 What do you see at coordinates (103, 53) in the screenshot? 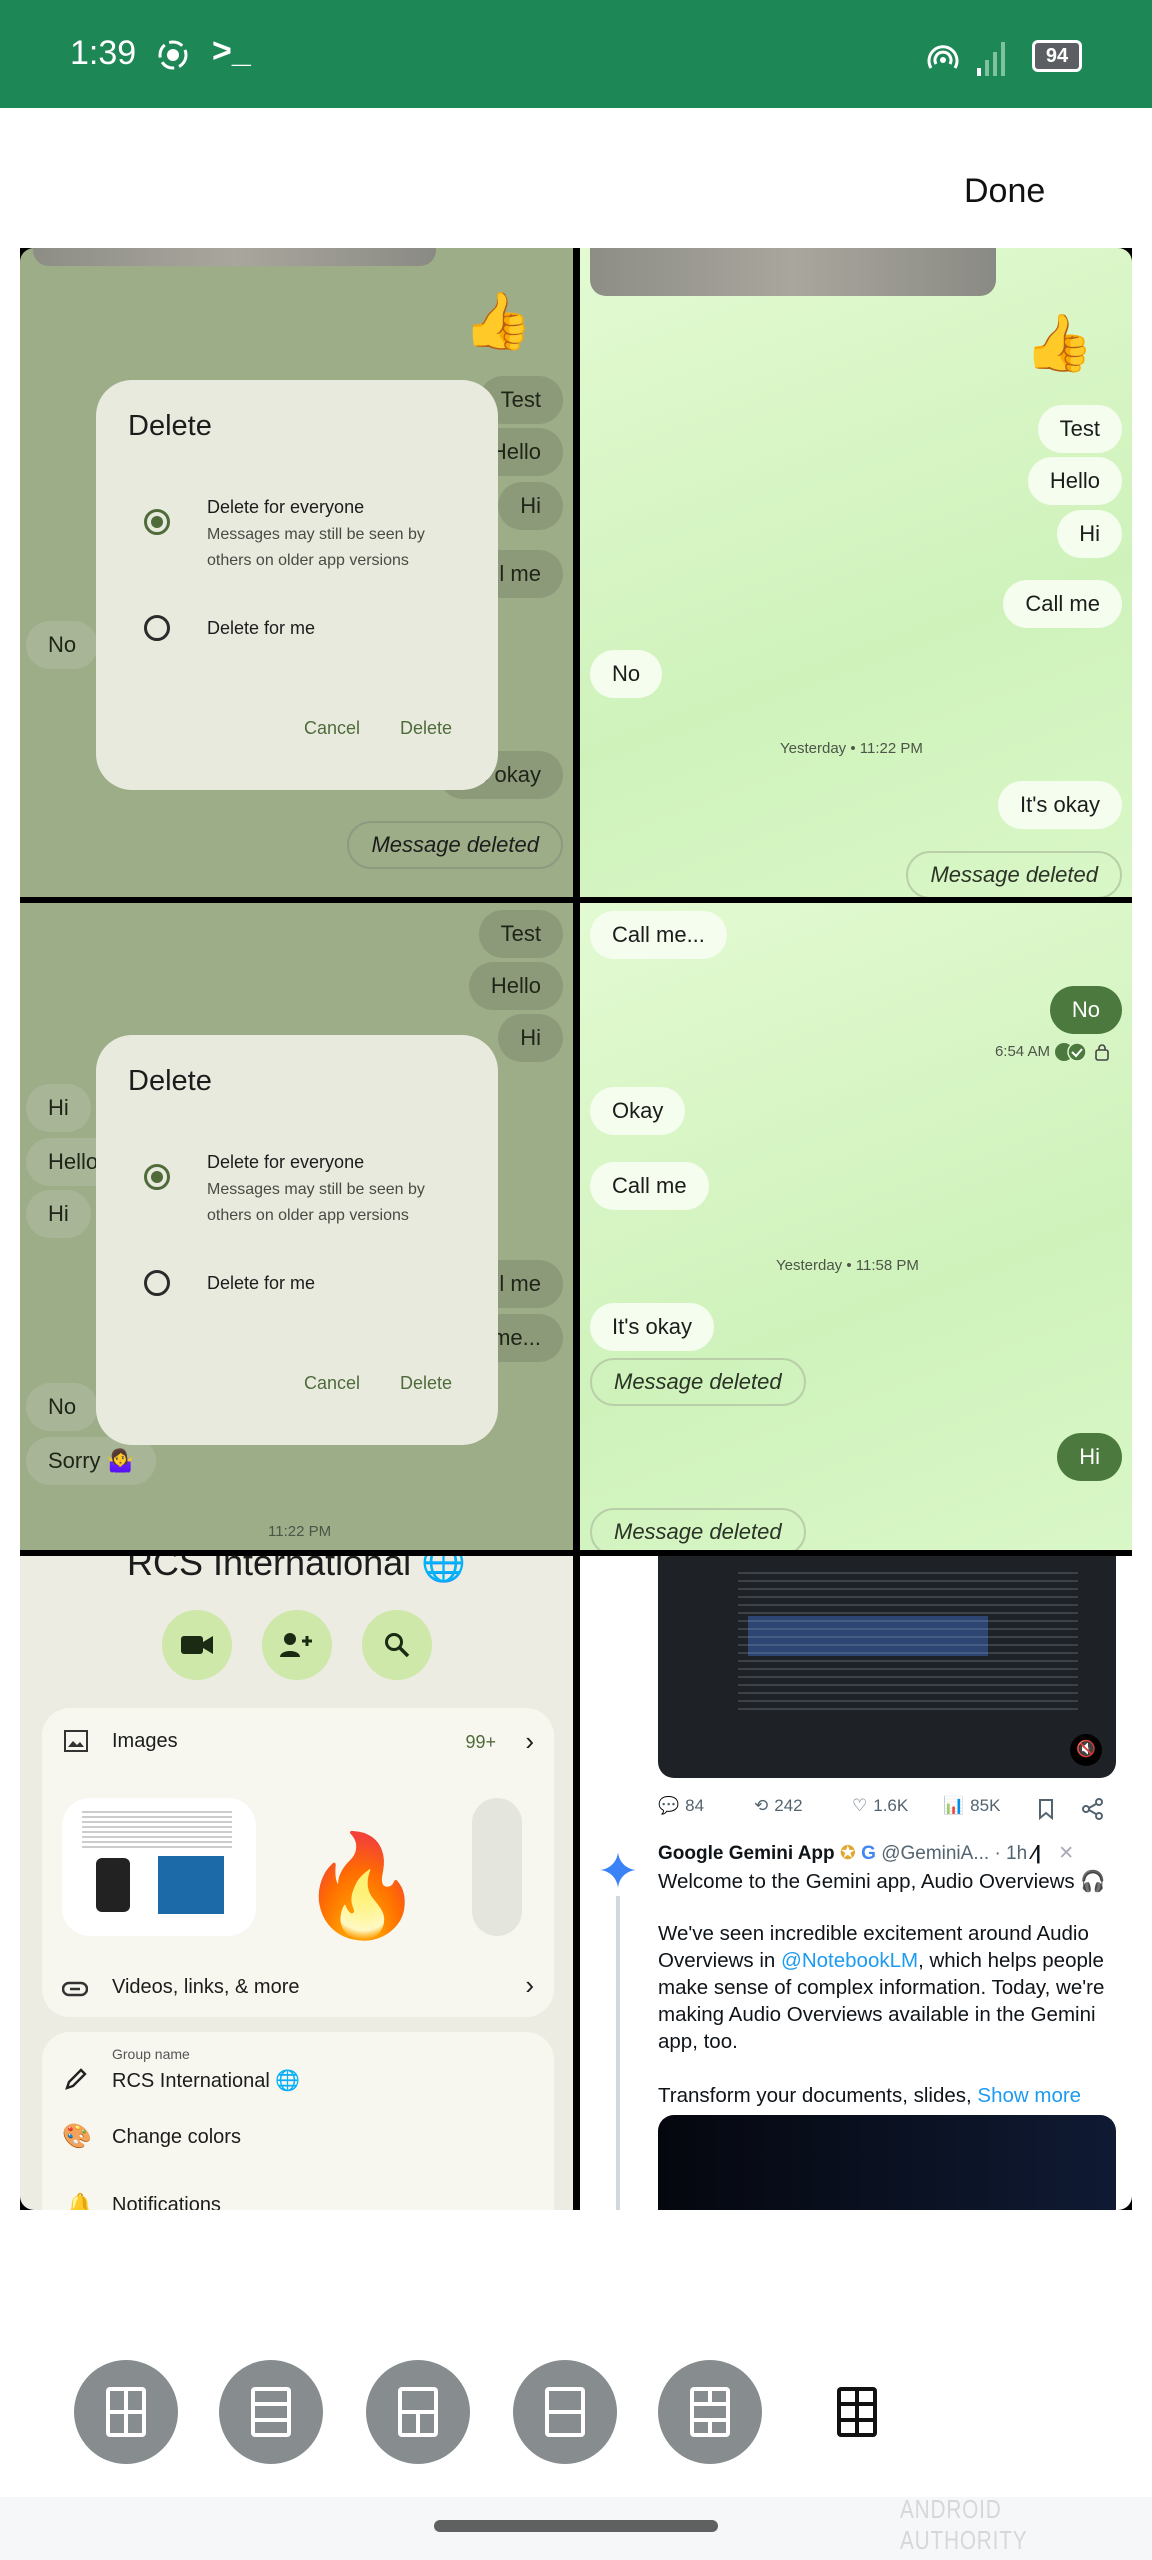
I see `clock: 1:39` at bounding box center [103, 53].